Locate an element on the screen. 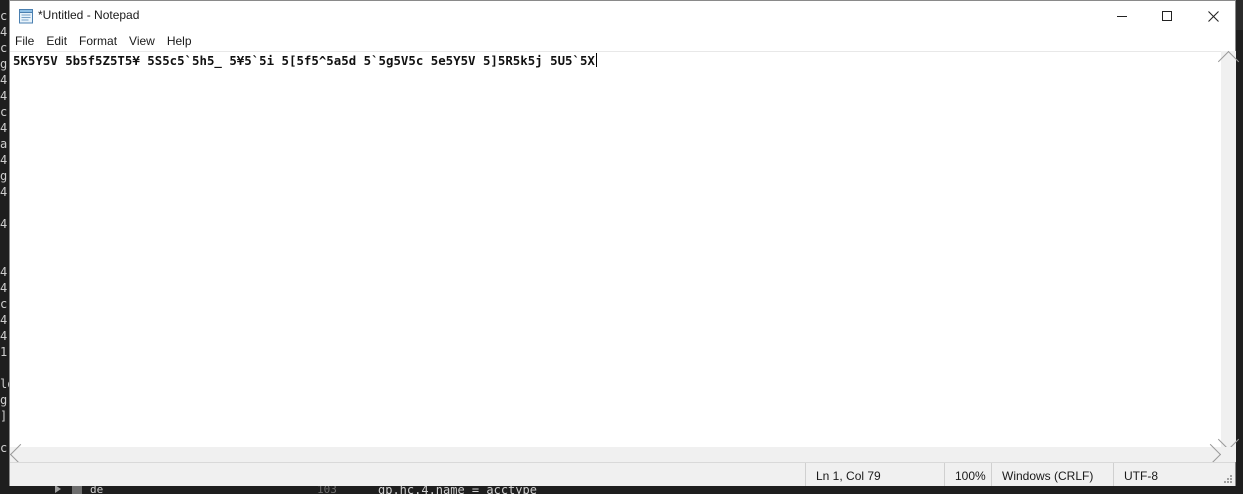  minimize-icon is located at coordinates (1122, 16).